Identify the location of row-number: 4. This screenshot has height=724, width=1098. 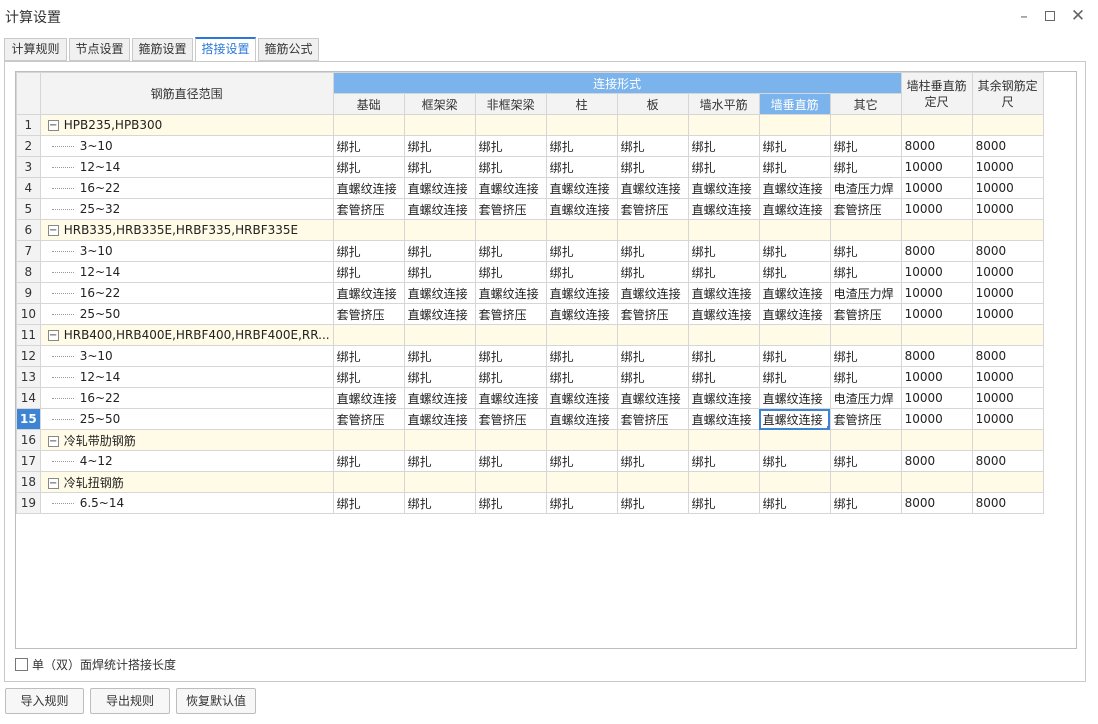
(28, 188).